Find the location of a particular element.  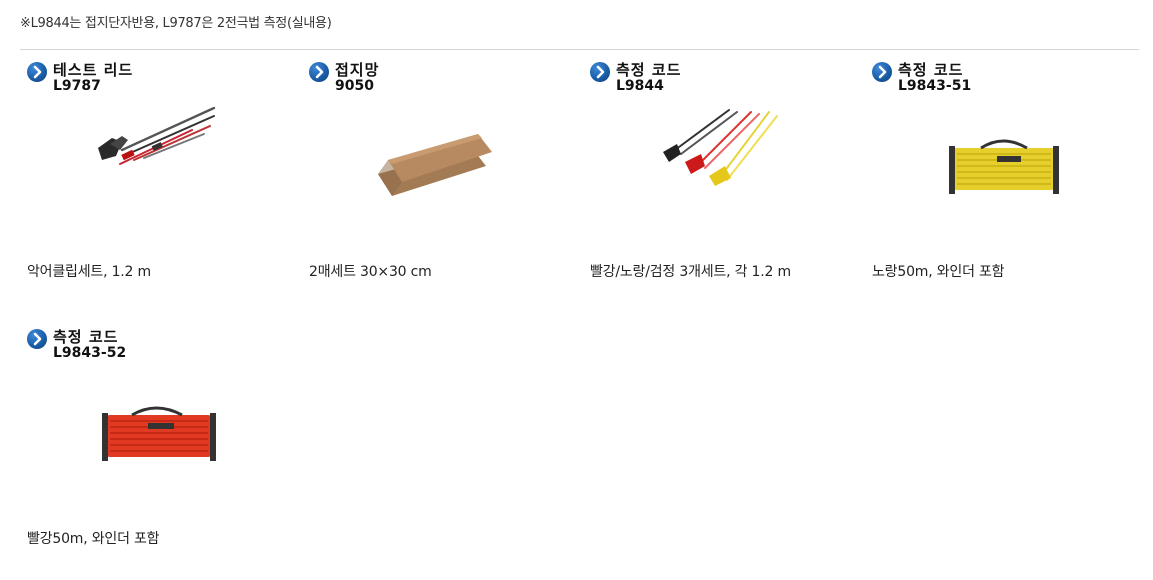

product-test-lead: 테스트 리드 L9787 악어클립세트, 1.2 m is located at coordinates (167, 180).